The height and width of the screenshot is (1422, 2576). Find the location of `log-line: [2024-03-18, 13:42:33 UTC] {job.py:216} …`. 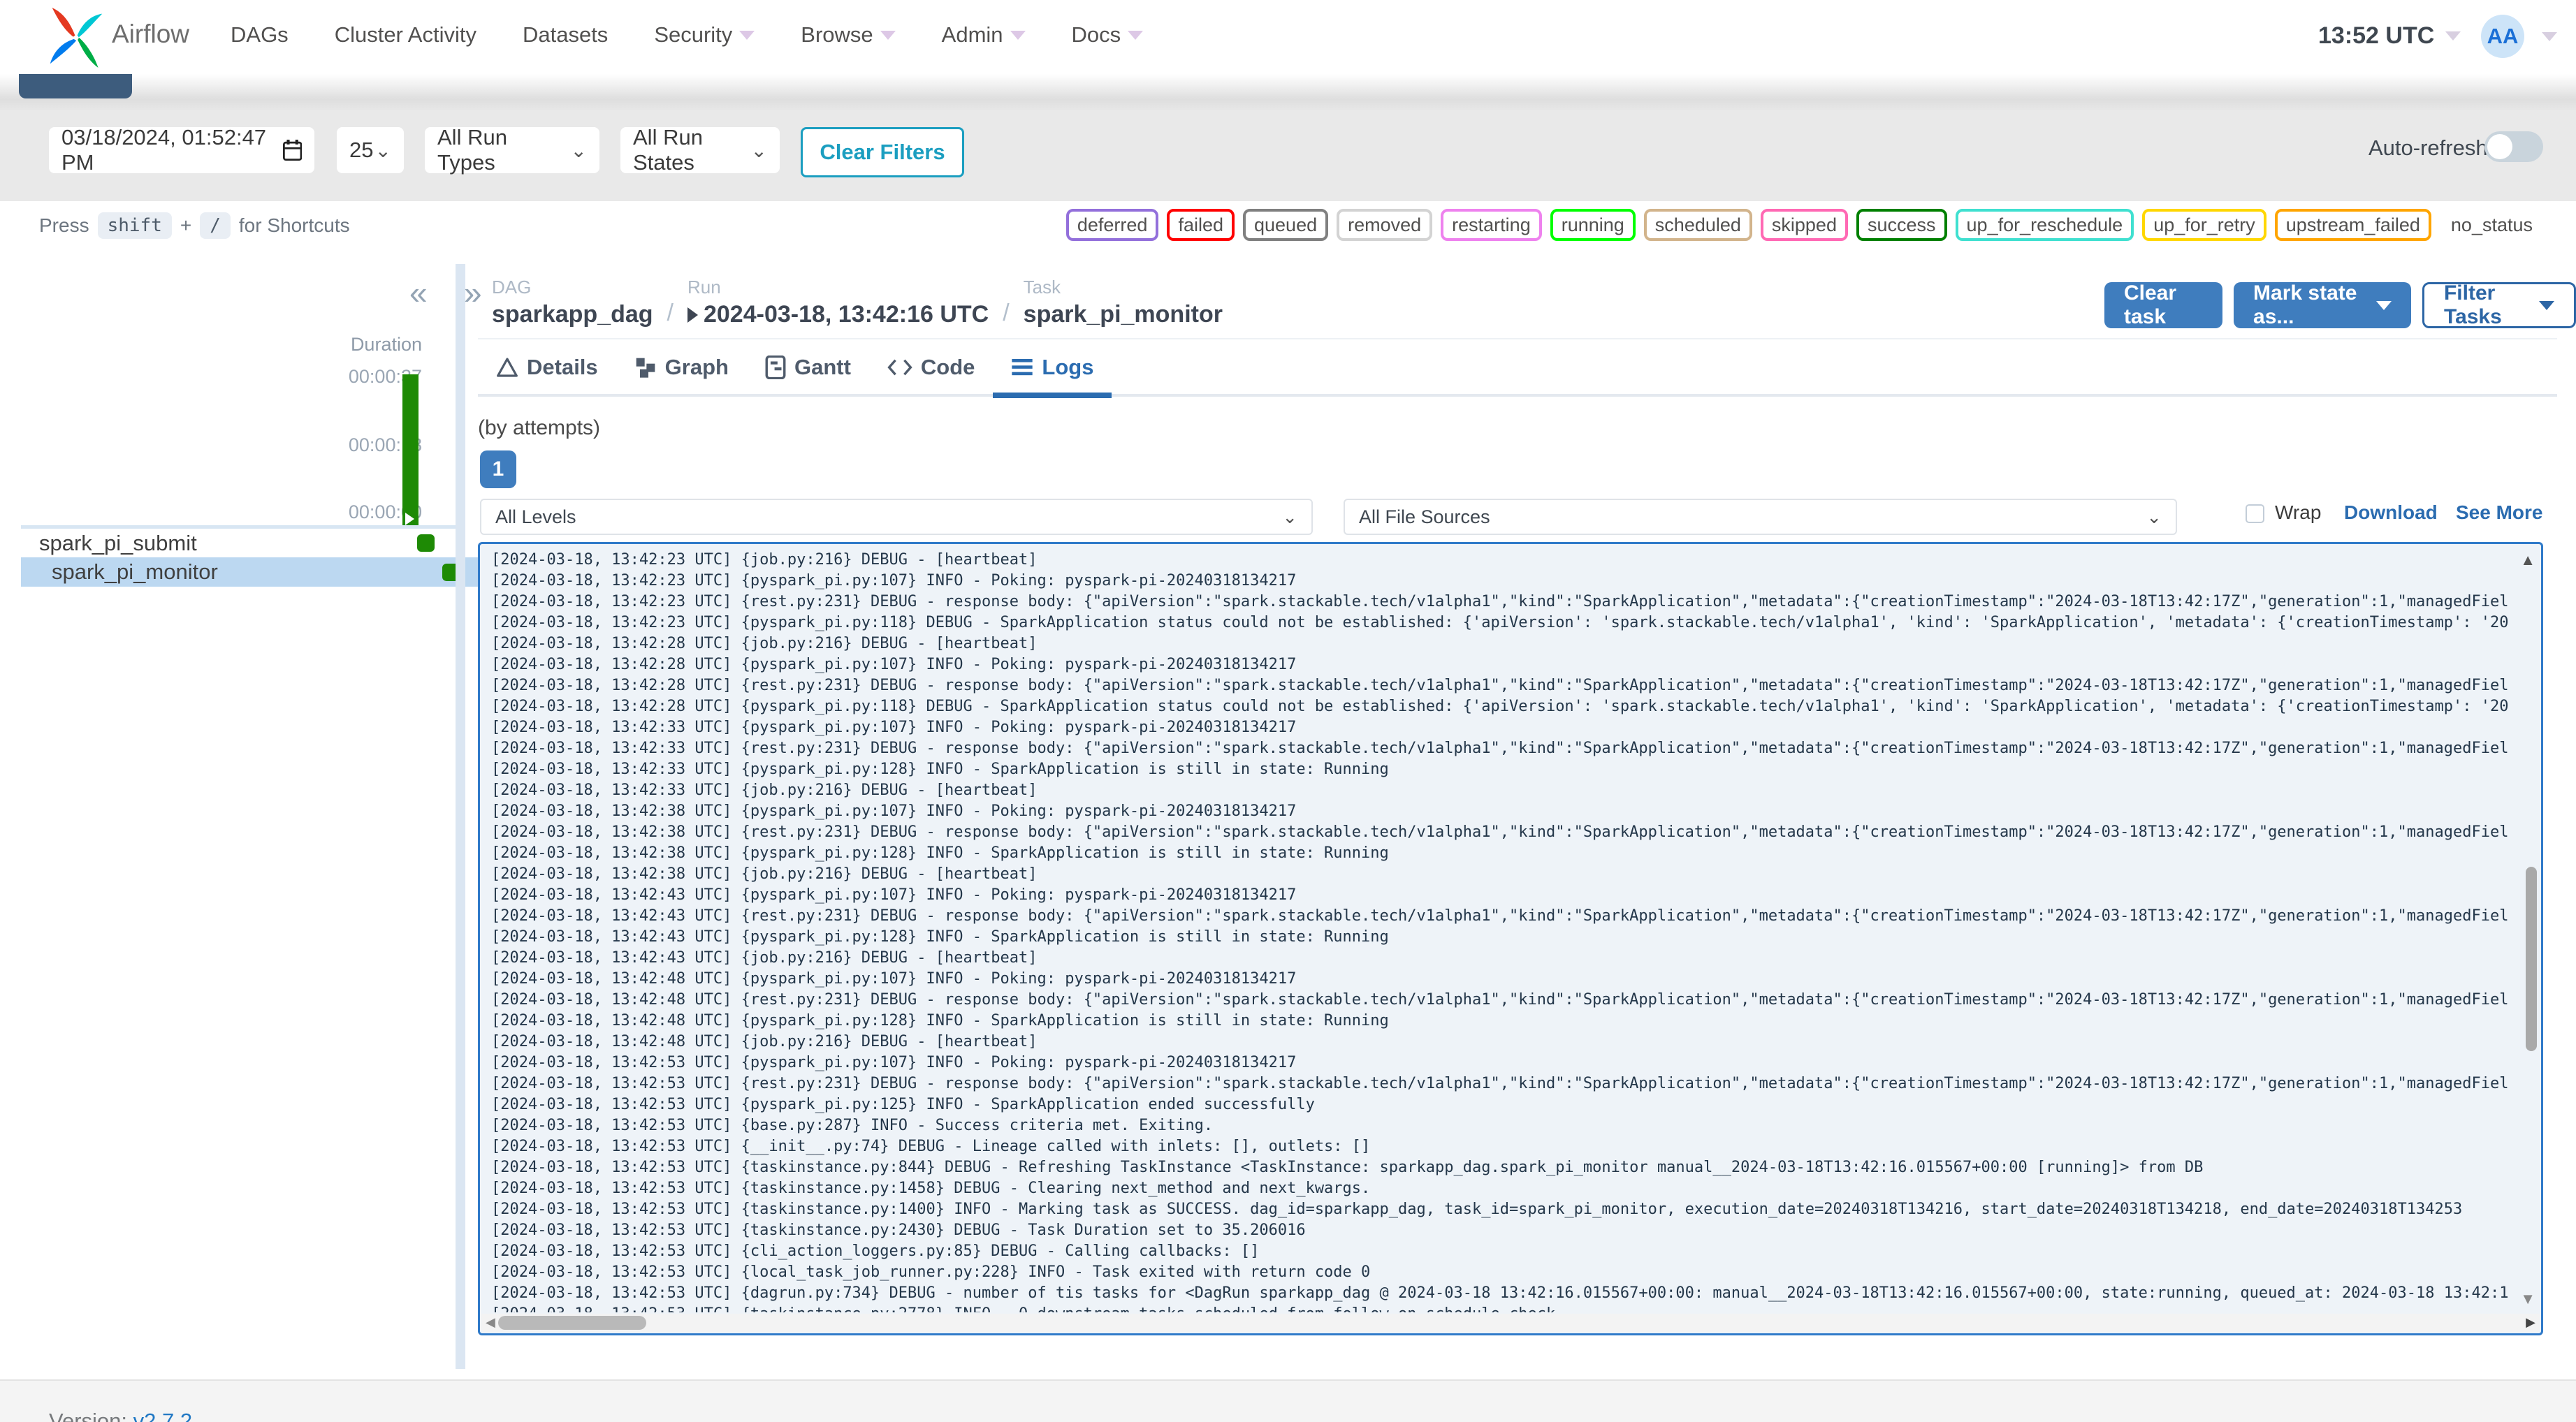

log-line: [2024-03-18, 13:42:33 UTC] {job.py:216} … is located at coordinates (764, 790).